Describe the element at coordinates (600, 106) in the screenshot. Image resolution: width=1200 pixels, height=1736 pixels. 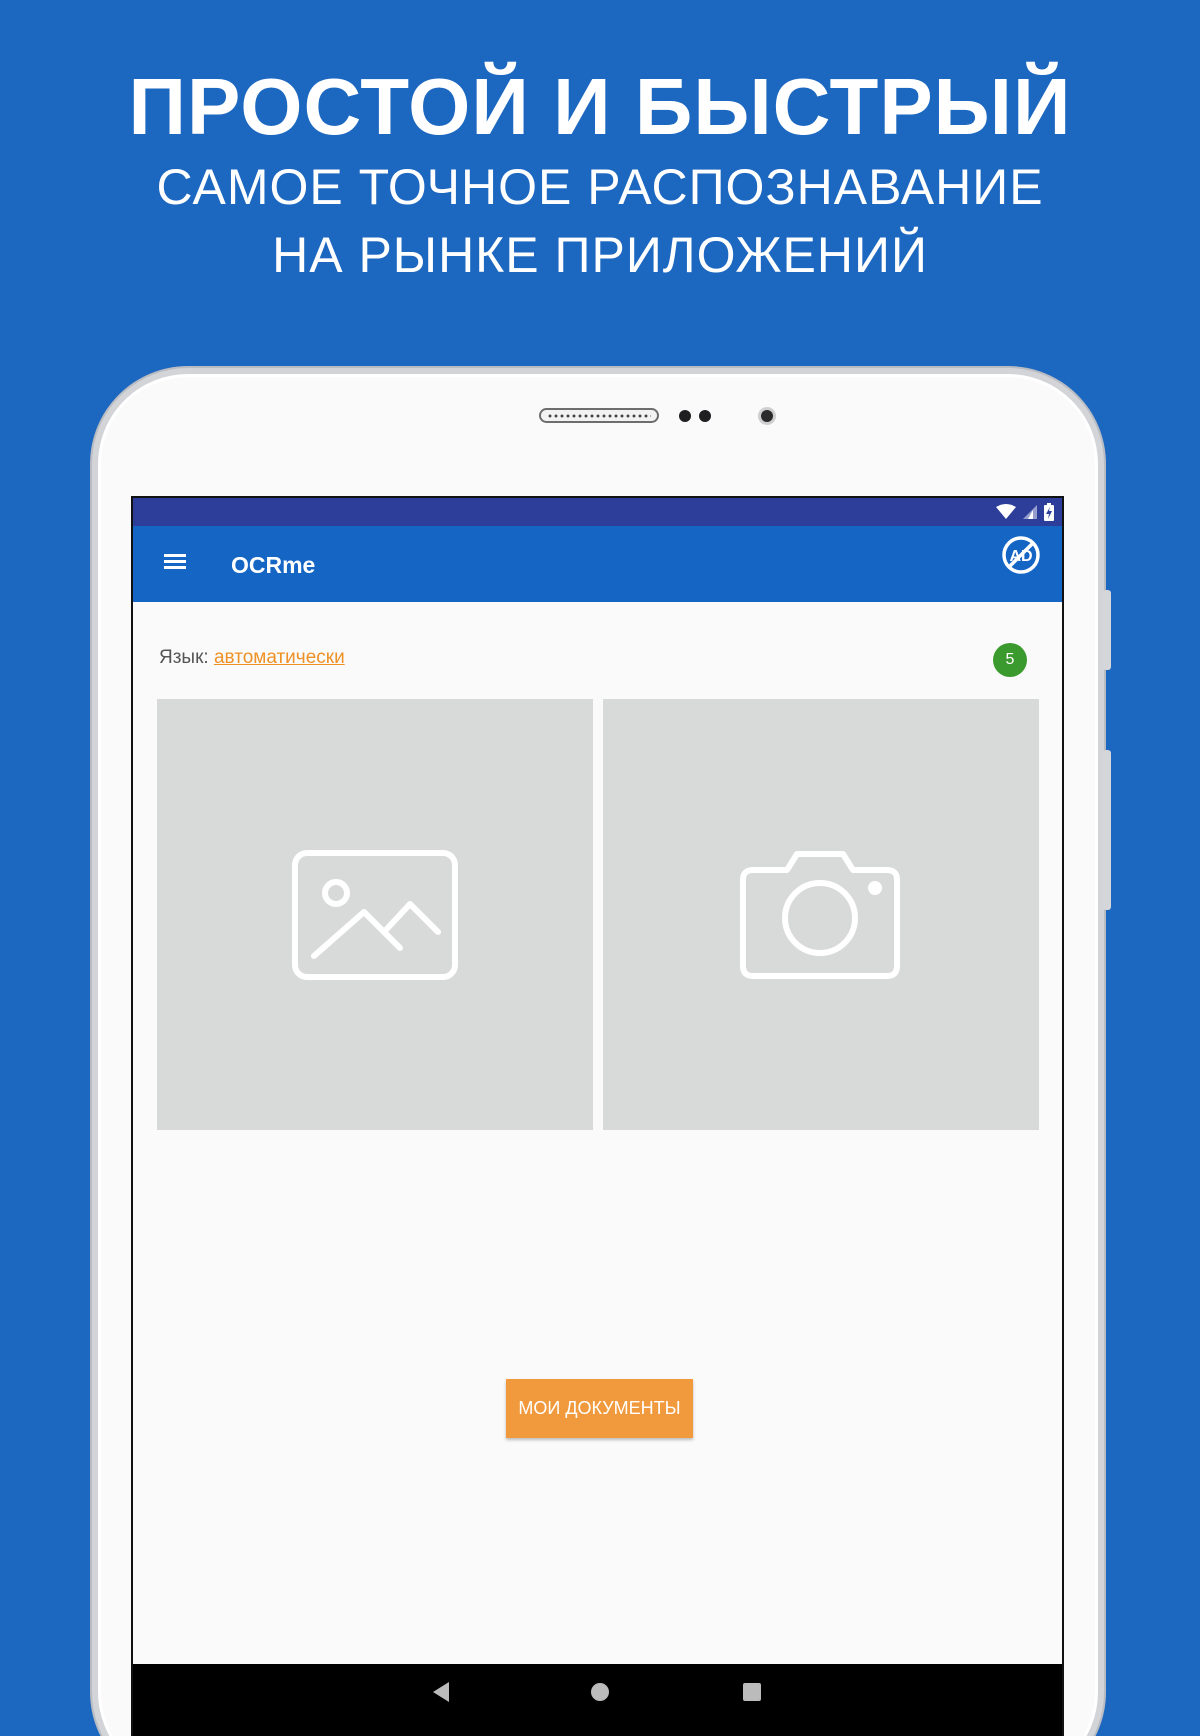
I see `promo-title: ПРОСТОЙ И БЫСТРЫЙ` at that location.